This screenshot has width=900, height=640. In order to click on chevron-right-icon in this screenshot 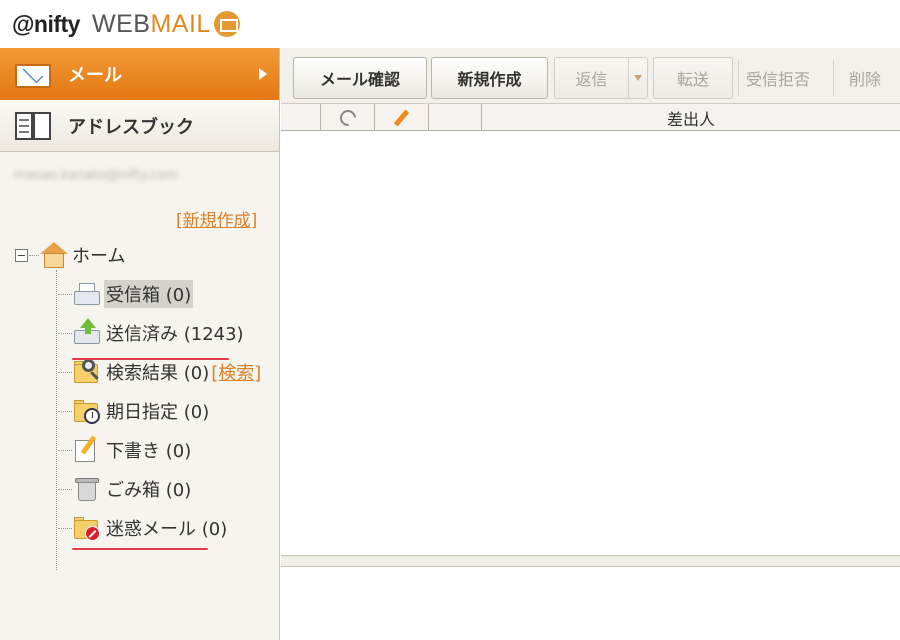, I will do `click(263, 74)`.